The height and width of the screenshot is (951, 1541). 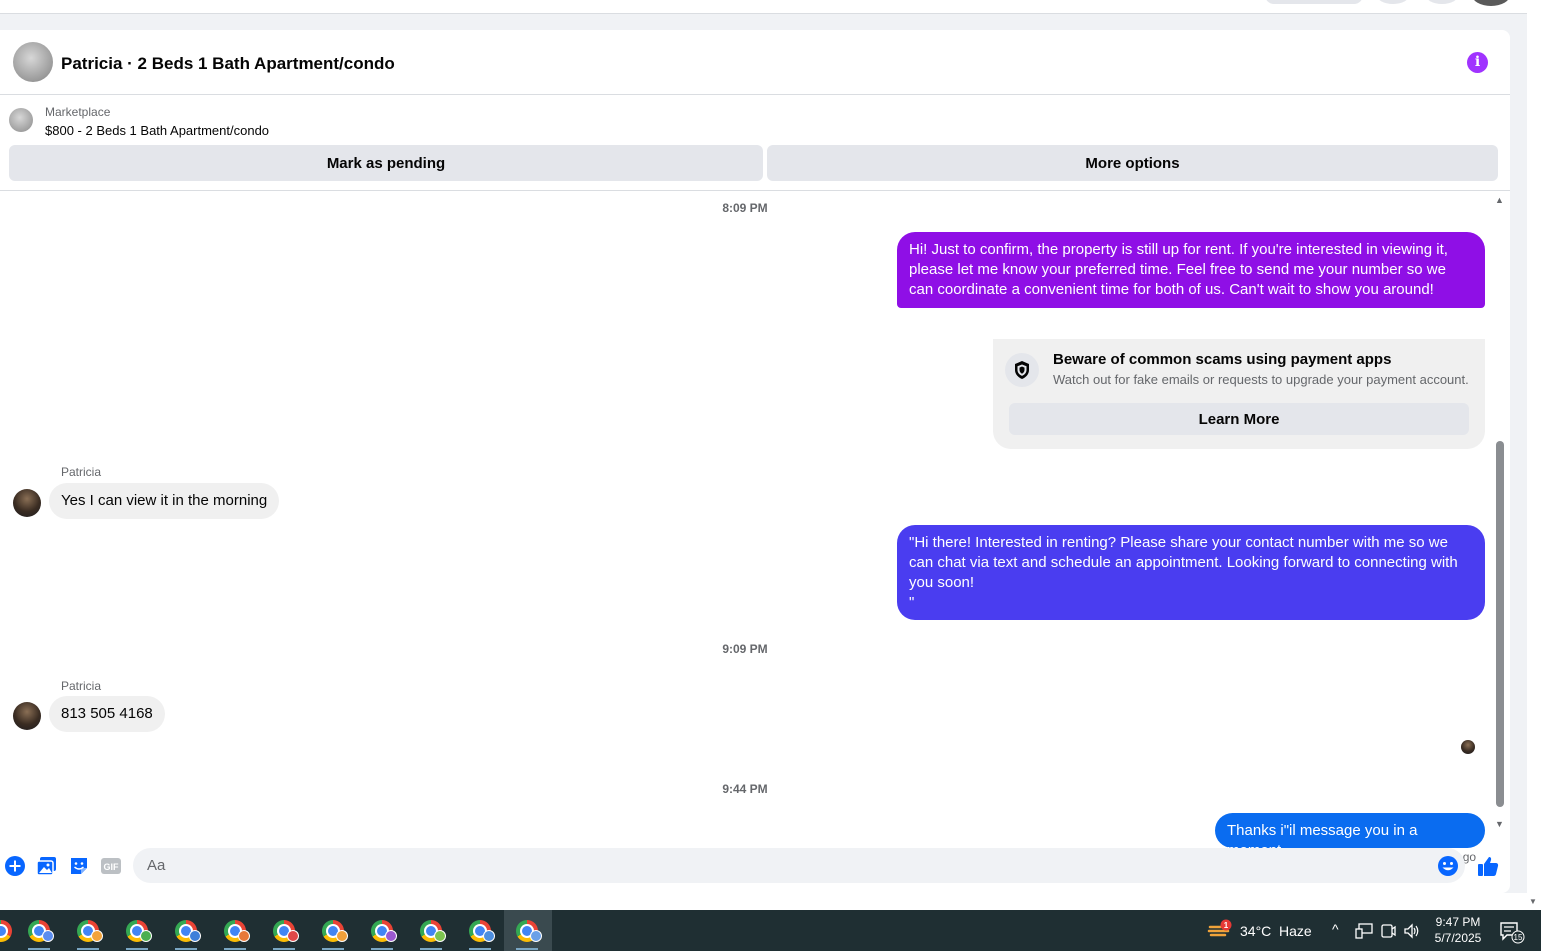 I want to click on mark-as-pending-button: Mark as pending, so click(x=386, y=163).